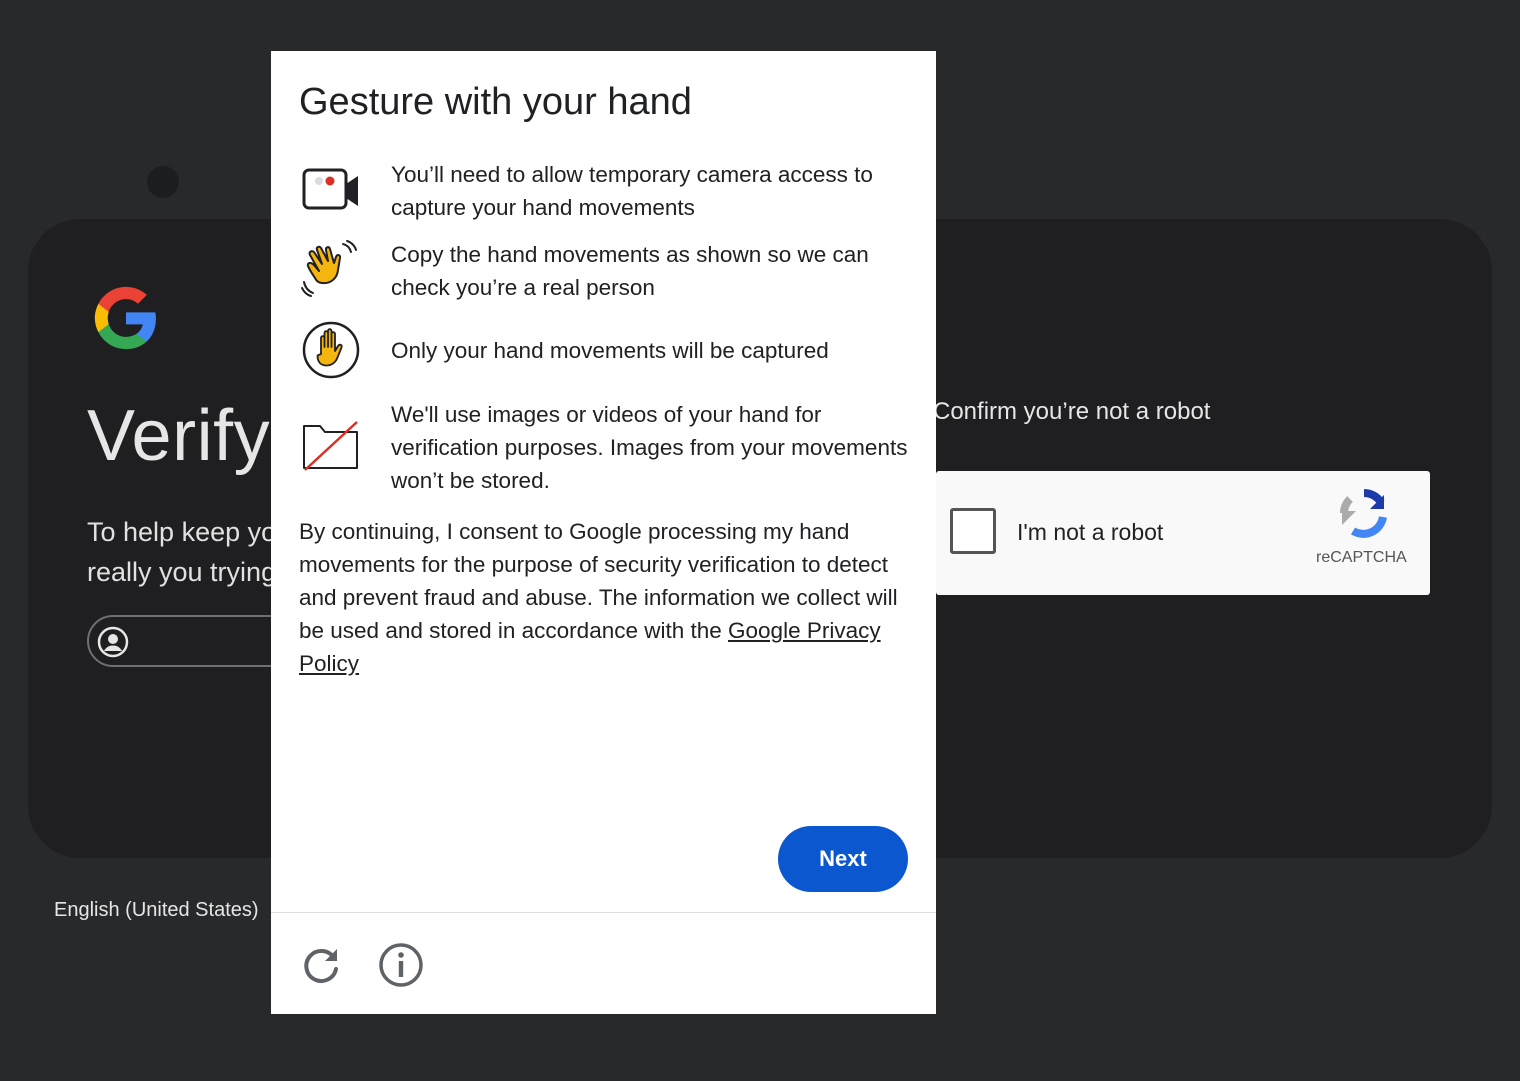  Describe the element at coordinates (1183, 533) in the screenshot. I see `recaptcha-widget: I'm not a robot reCAPTCHA` at that location.